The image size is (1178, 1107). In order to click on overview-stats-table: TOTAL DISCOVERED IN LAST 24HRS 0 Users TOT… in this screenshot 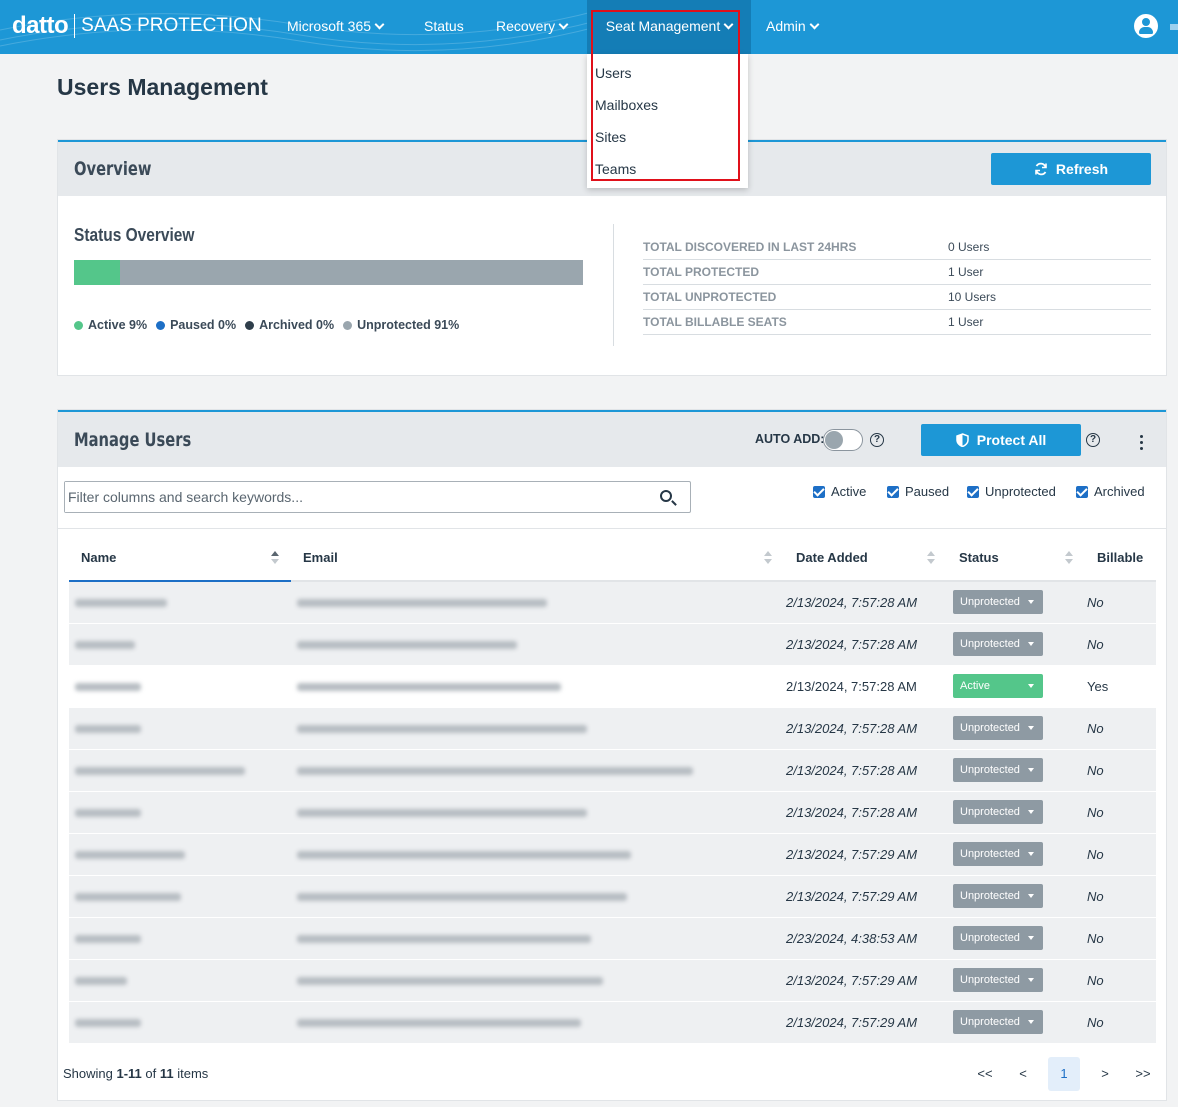, I will do `click(897, 285)`.